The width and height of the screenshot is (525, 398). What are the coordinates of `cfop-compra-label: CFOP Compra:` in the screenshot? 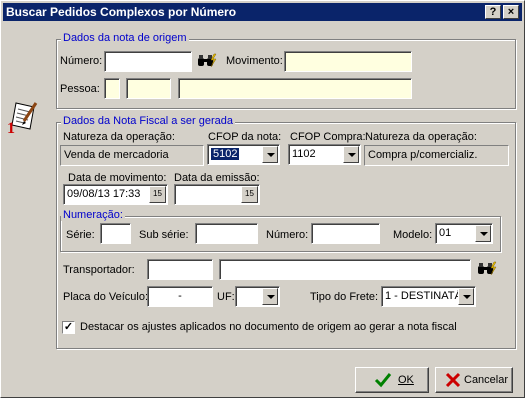 It's located at (328, 137).